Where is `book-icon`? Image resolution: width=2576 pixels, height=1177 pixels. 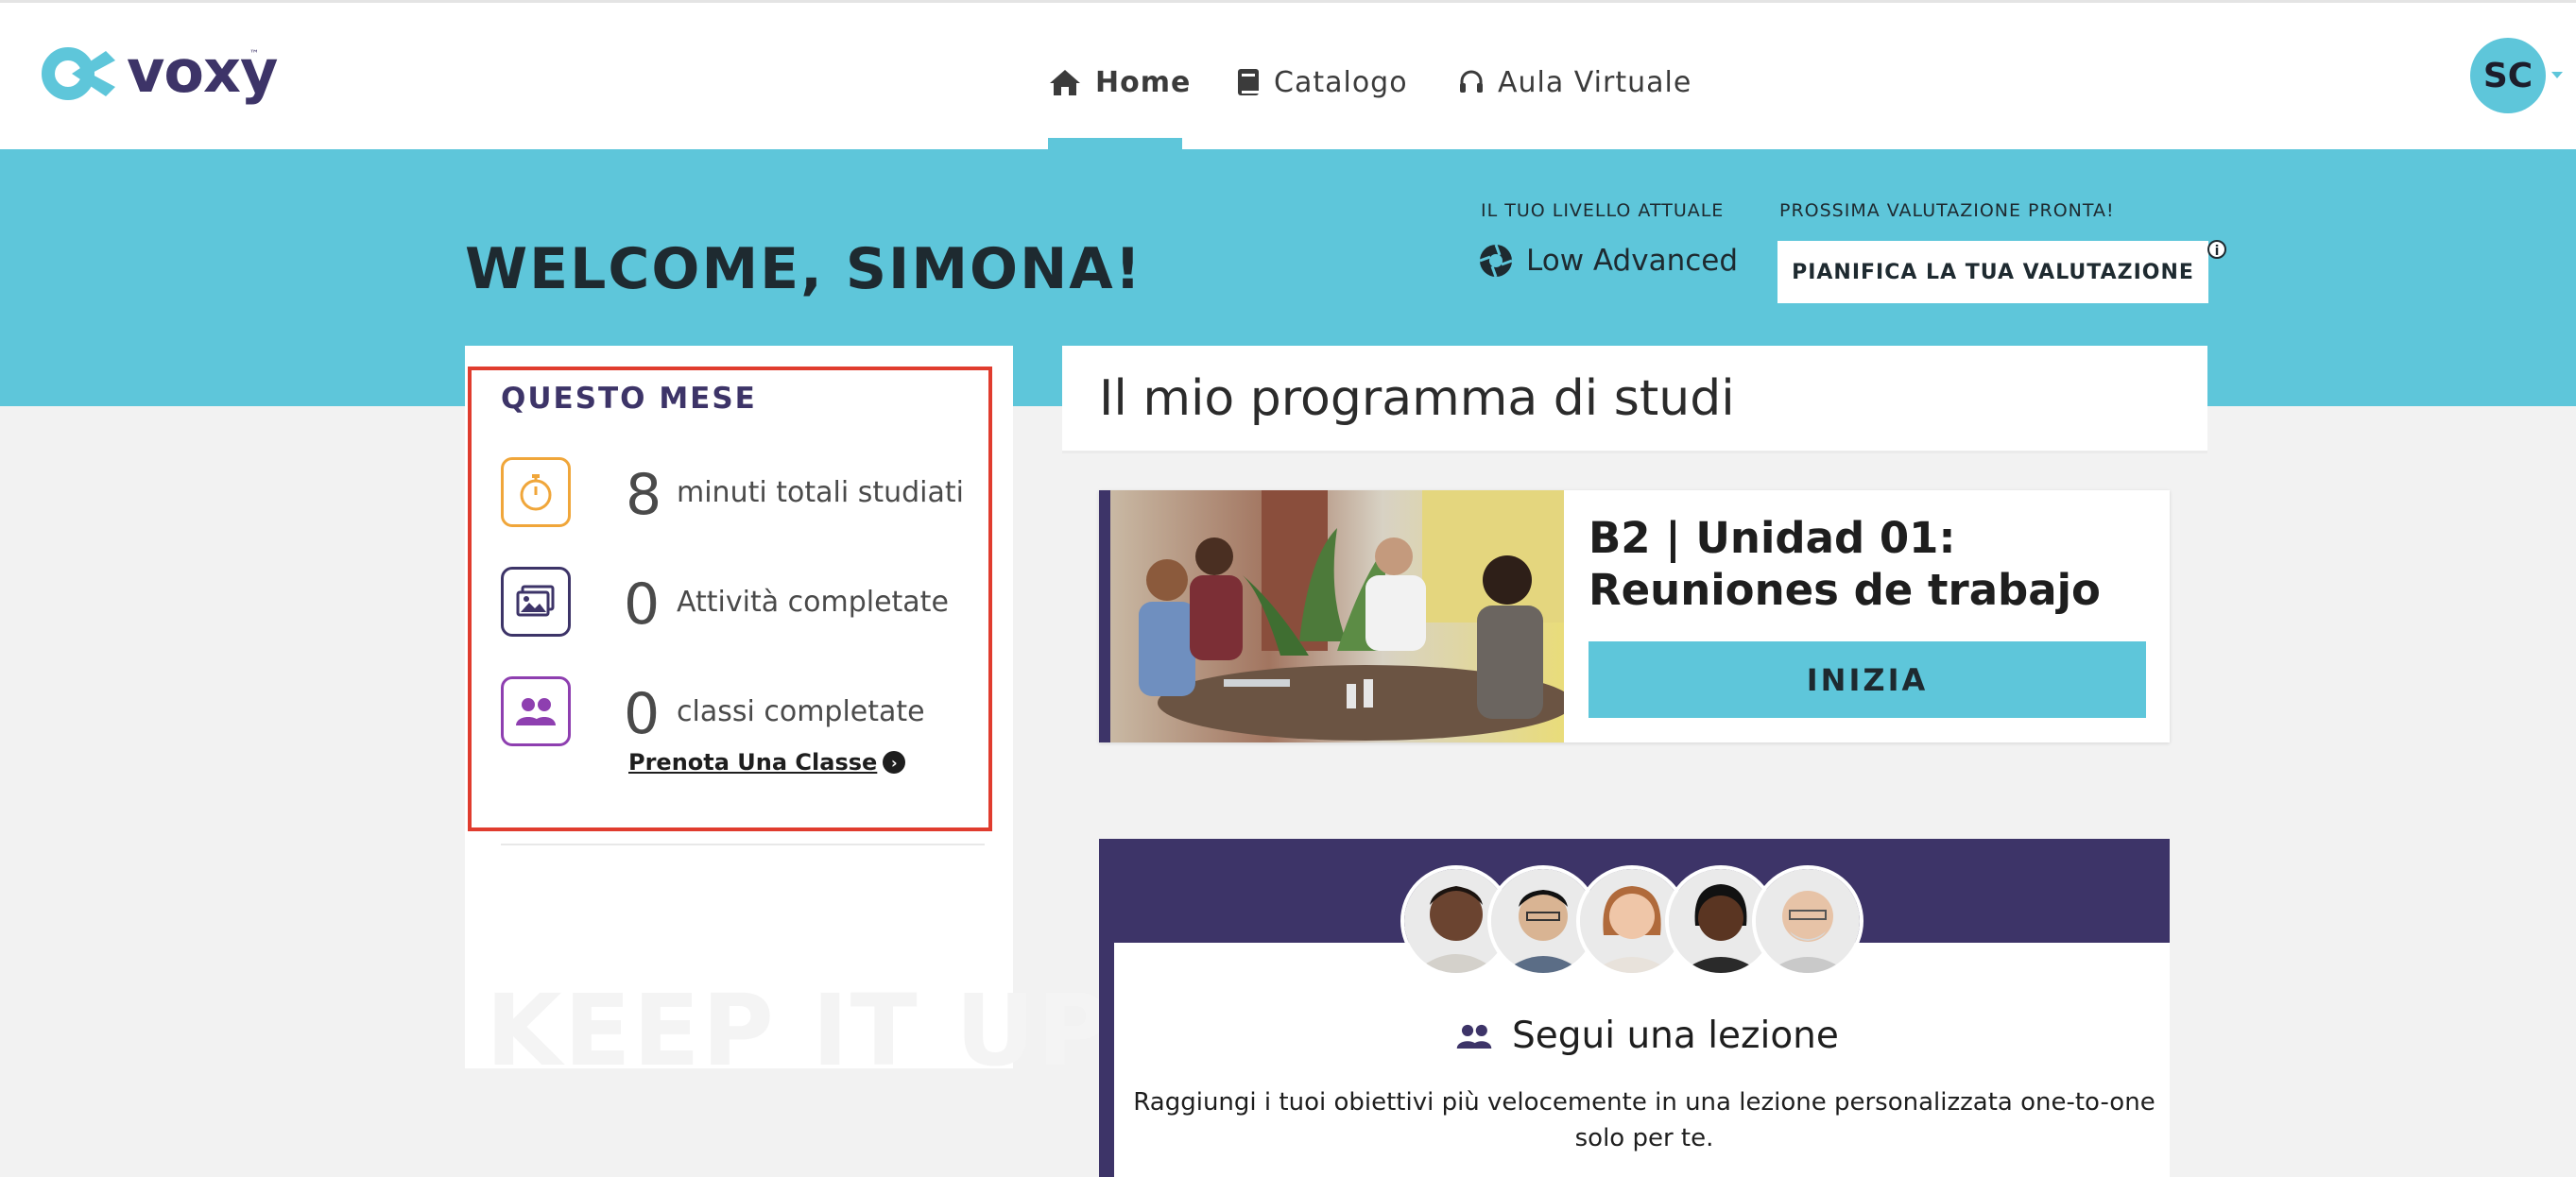 book-icon is located at coordinates (1248, 82).